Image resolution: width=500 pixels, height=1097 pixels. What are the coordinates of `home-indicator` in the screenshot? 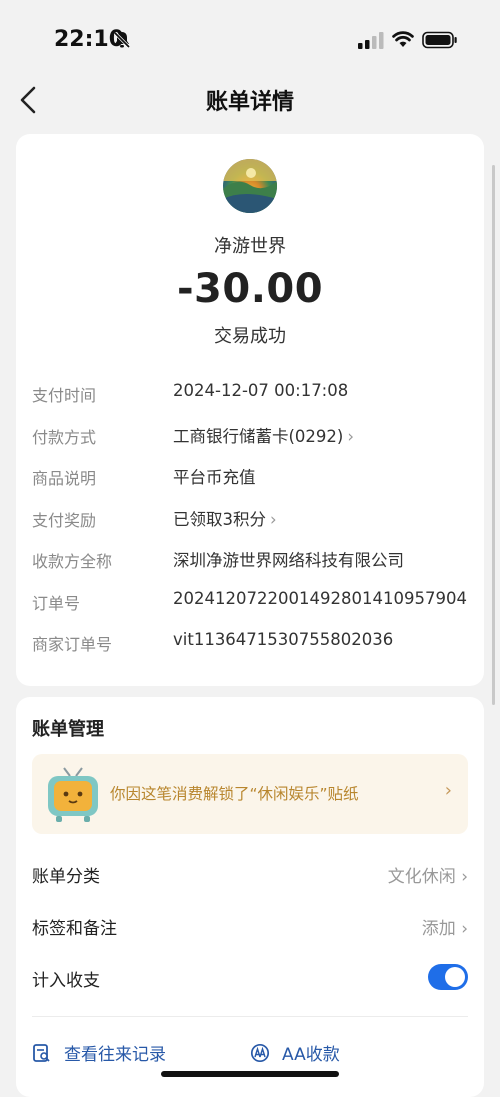 It's located at (250, 1074).